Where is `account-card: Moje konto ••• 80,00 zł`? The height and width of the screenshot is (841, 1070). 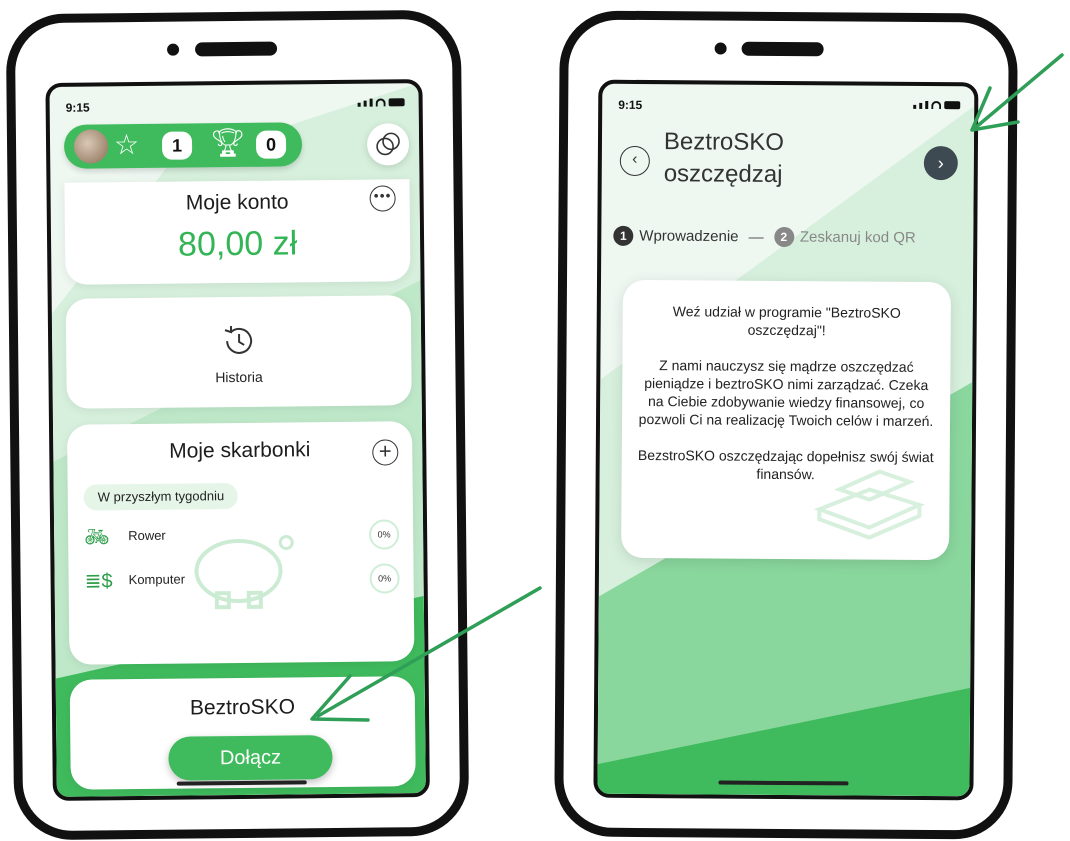 account-card: Moje konto ••• 80,00 zł is located at coordinates (237, 232).